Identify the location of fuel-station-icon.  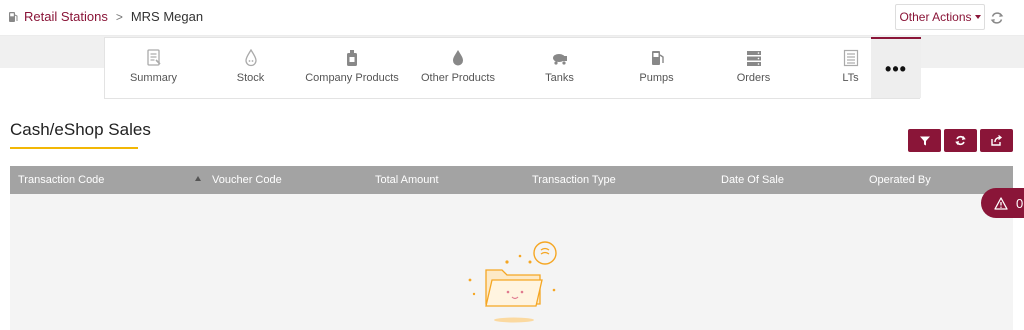
(13, 16).